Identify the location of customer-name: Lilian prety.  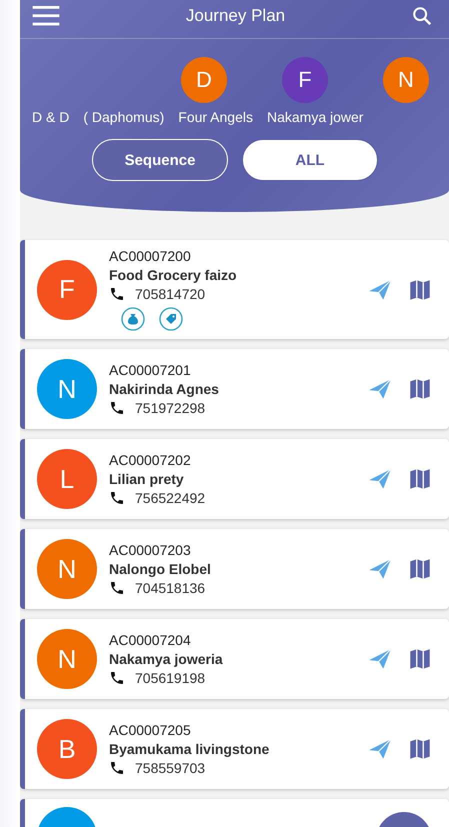
(147, 479).